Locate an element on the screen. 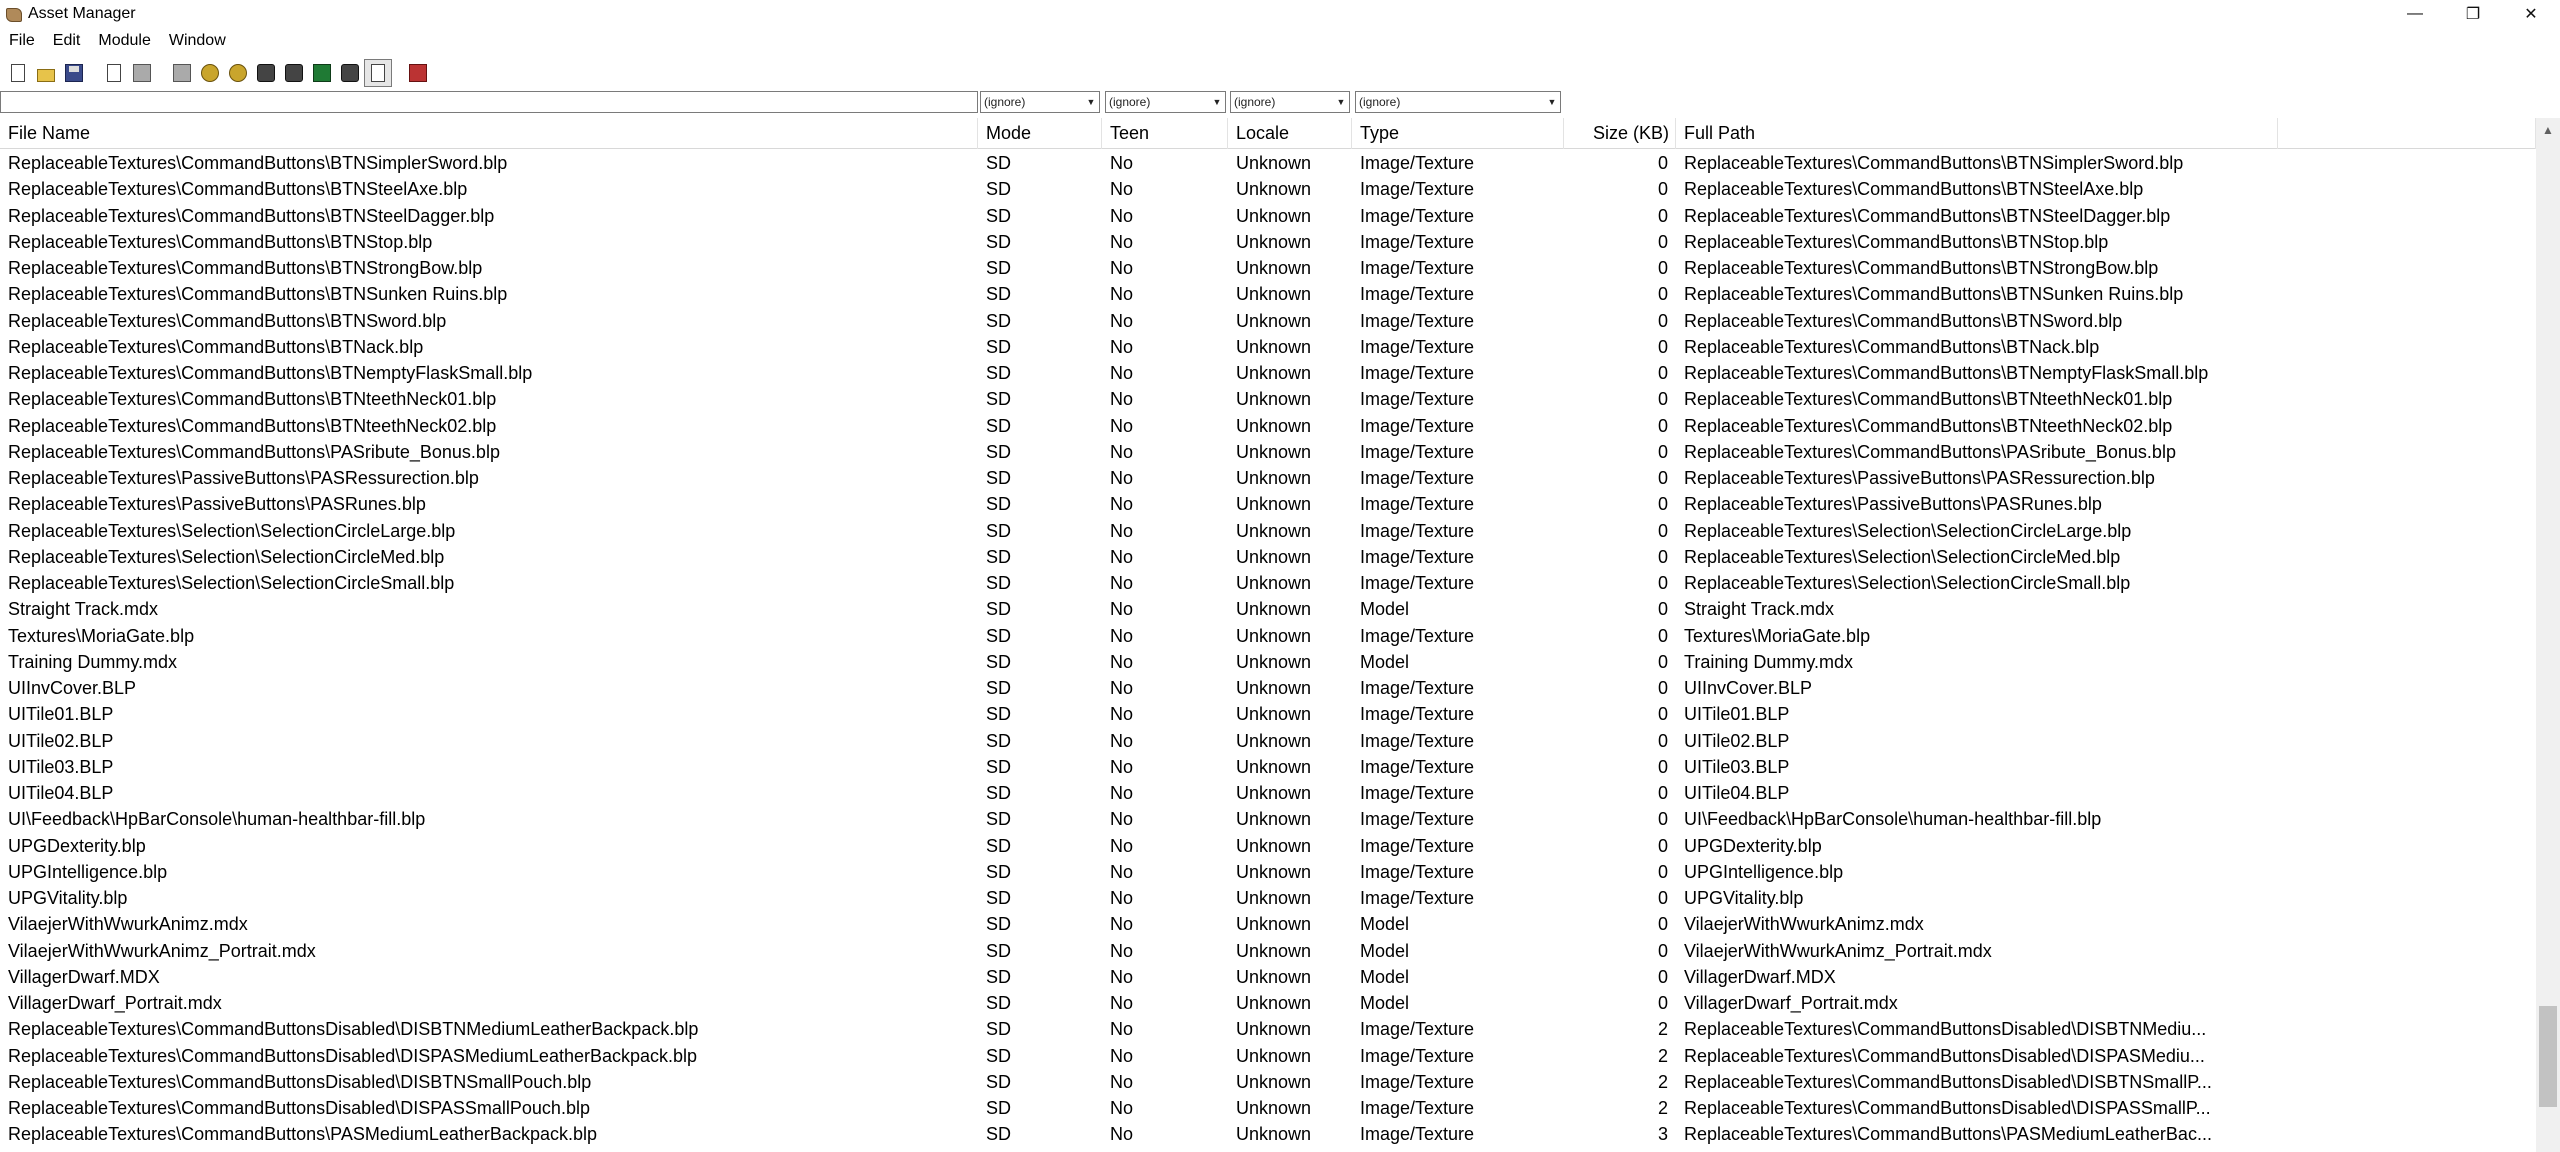 Image resolution: width=2560 pixels, height=1152 pixels. filename-filter-input is located at coordinates (489, 102).